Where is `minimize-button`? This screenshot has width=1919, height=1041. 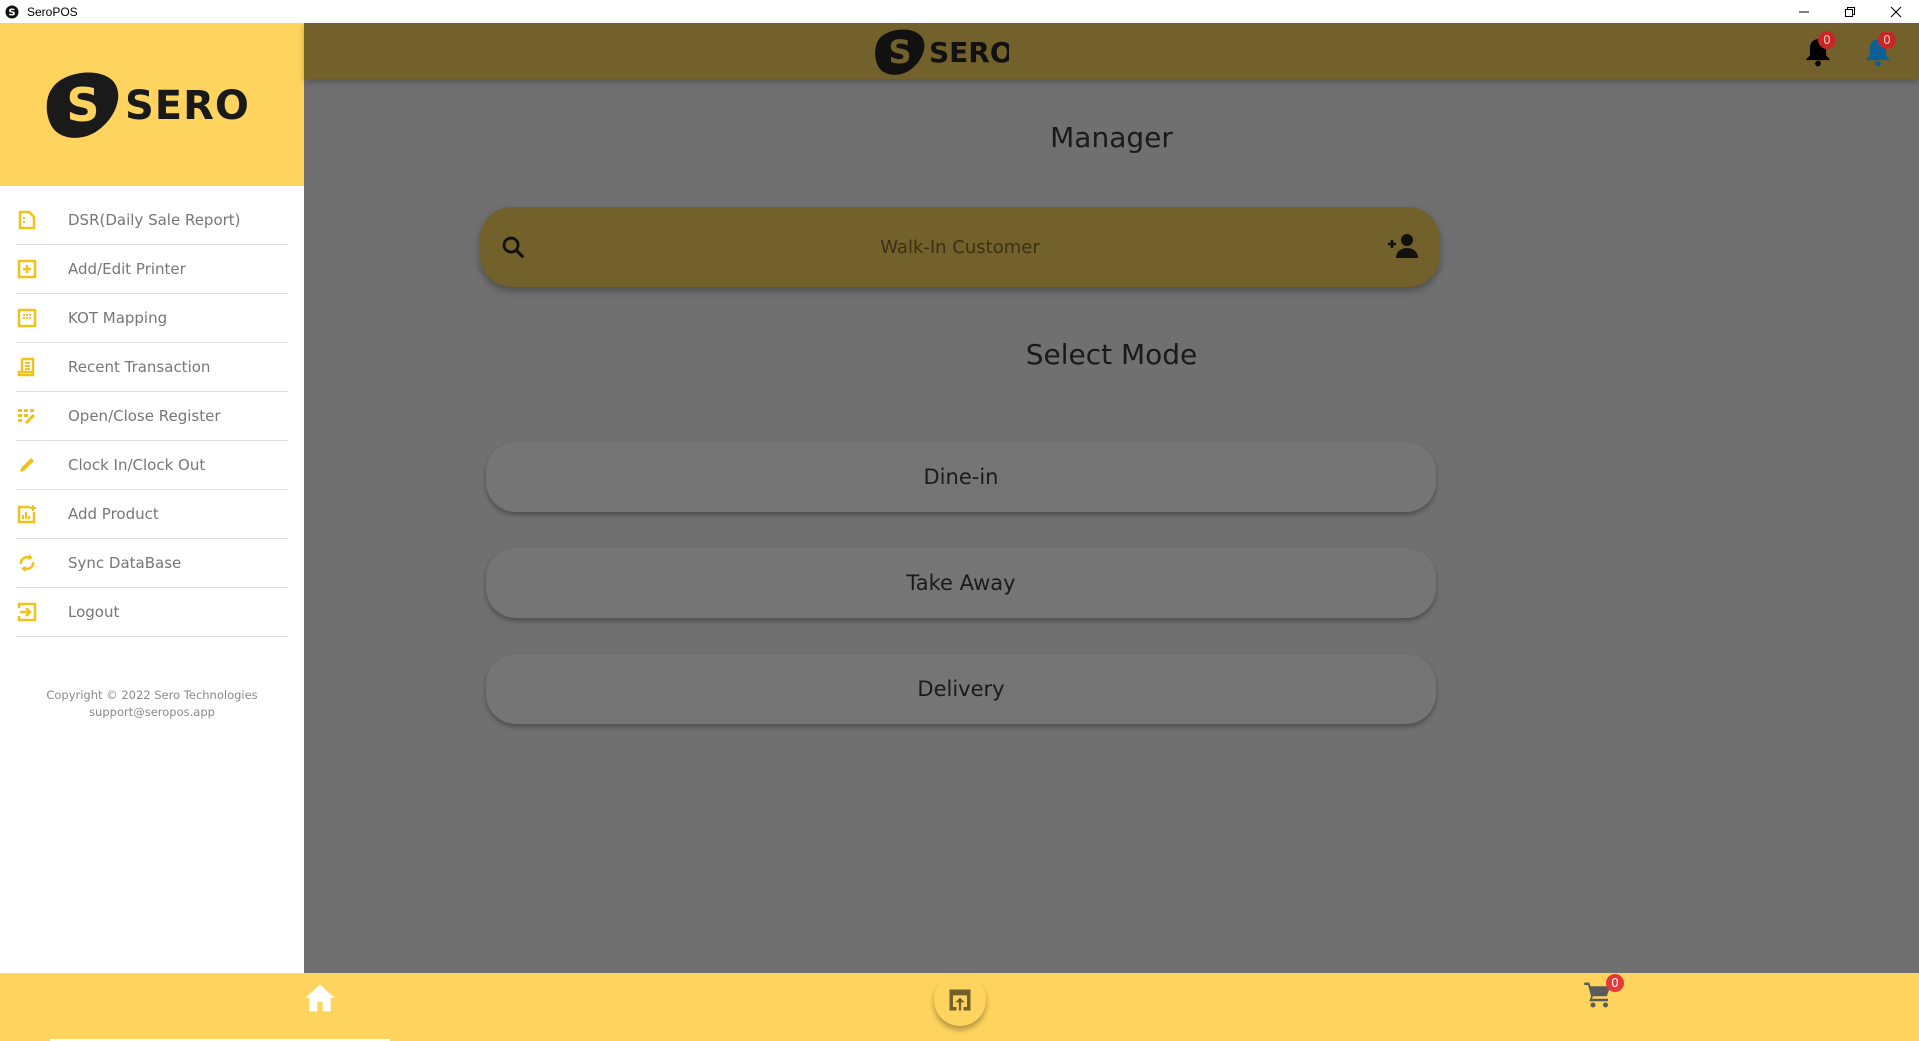
minimize-button is located at coordinates (1804, 11).